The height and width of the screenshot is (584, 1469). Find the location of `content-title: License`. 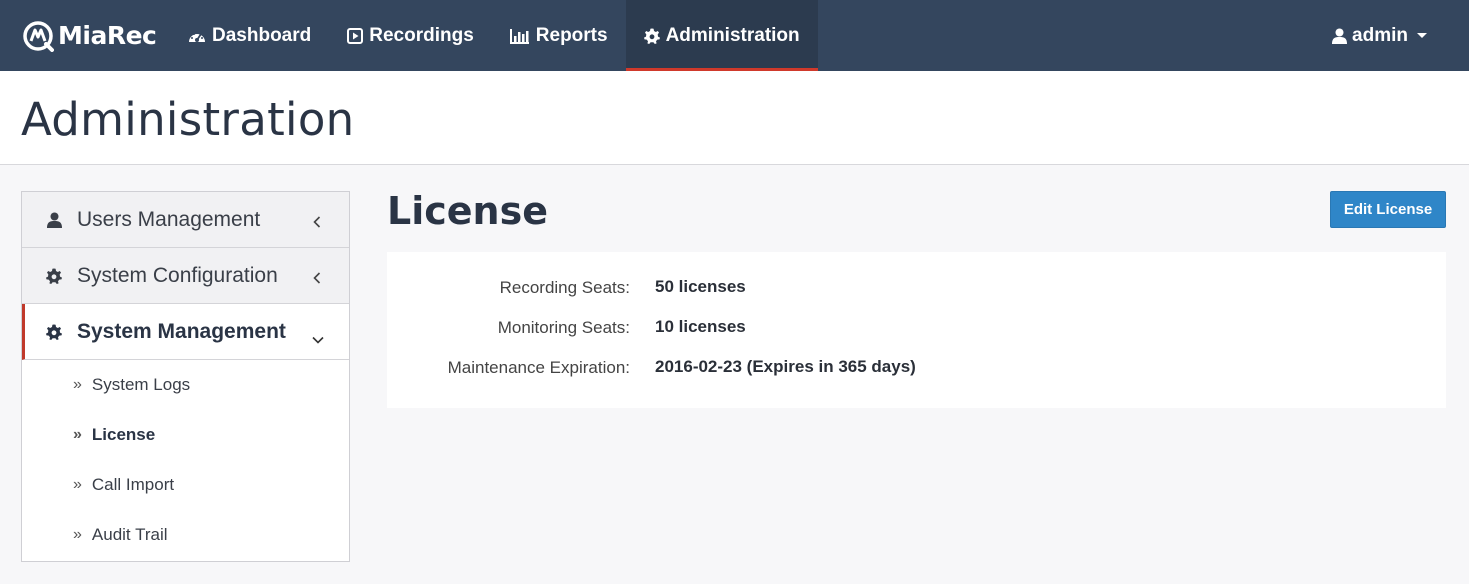

content-title: License is located at coordinates (467, 211).